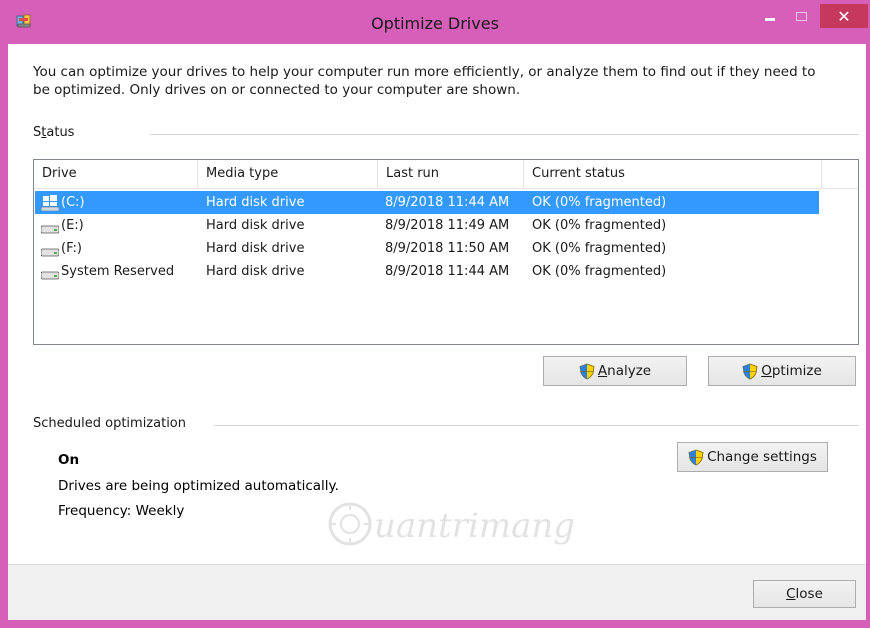 This screenshot has height=628, width=870. Describe the element at coordinates (782, 371) in the screenshot. I see `optimize-button: Optimize` at that location.